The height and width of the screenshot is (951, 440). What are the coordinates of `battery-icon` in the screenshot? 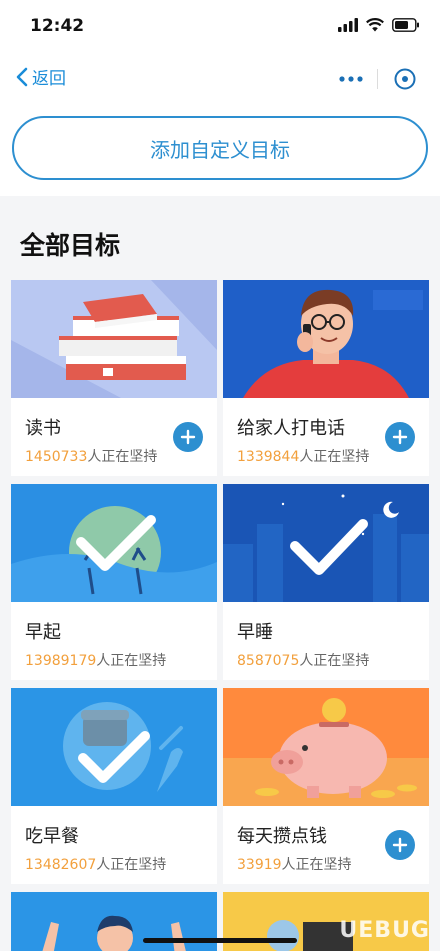 It's located at (405, 25).